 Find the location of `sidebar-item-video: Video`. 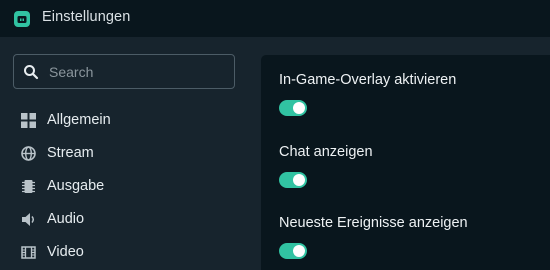

sidebar-item-video: Video is located at coordinates (123, 252).